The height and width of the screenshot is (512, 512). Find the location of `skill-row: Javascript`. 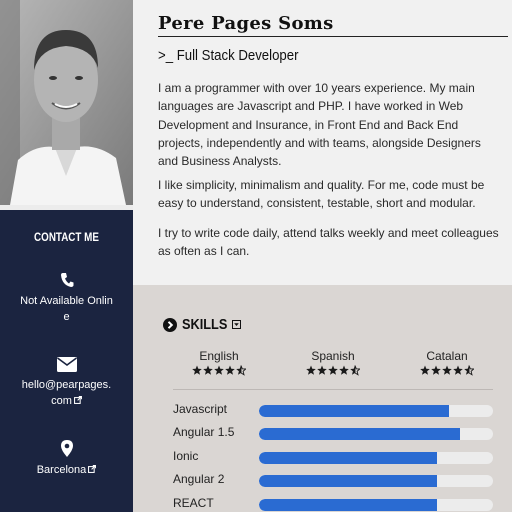

skill-row: Javascript is located at coordinates (333, 411).